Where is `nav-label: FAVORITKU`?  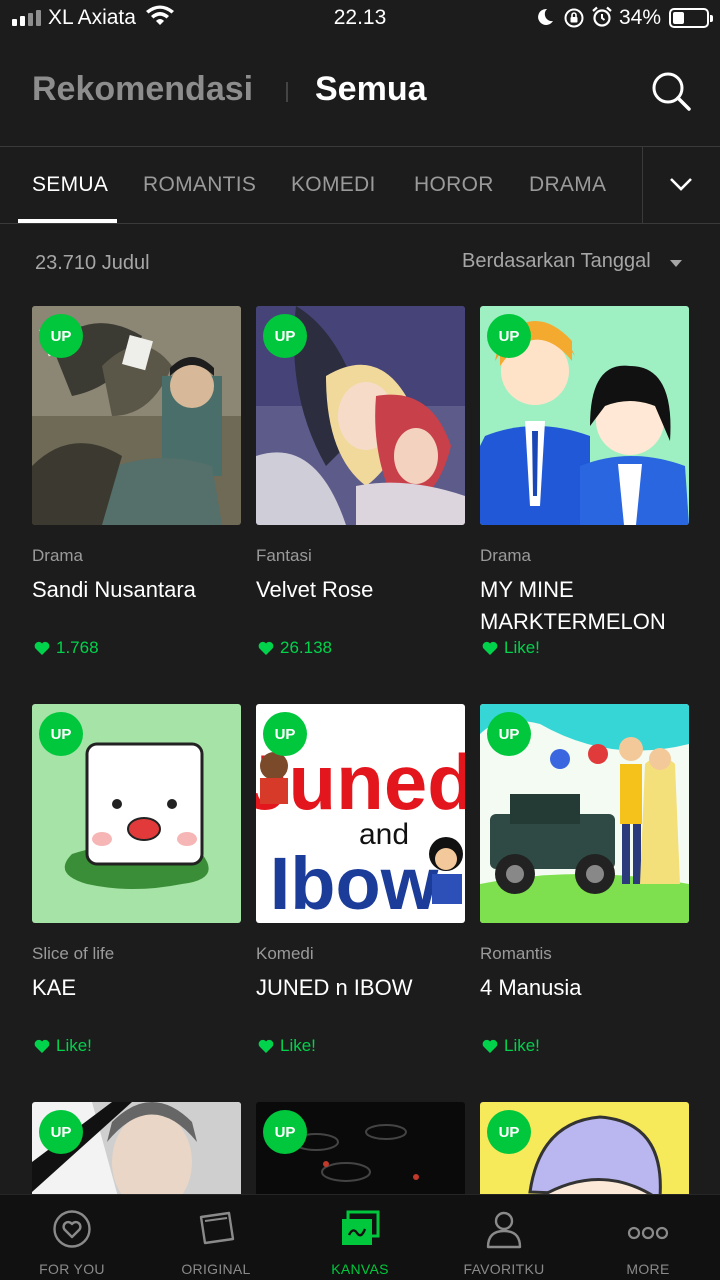
nav-label: FAVORITKU is located at coordinates (504, 1269).